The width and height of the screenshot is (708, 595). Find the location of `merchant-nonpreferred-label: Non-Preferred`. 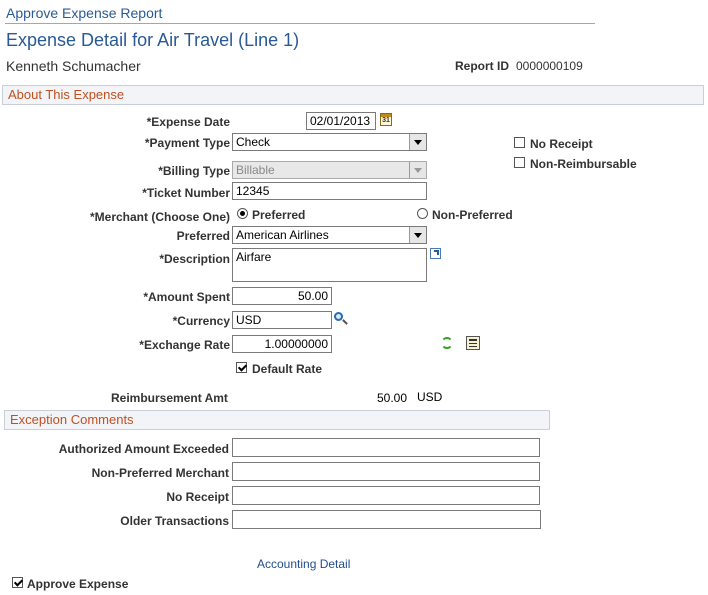

merchant-nonpreferred-label: Non-Preferred is located at coordinates (472, 215).